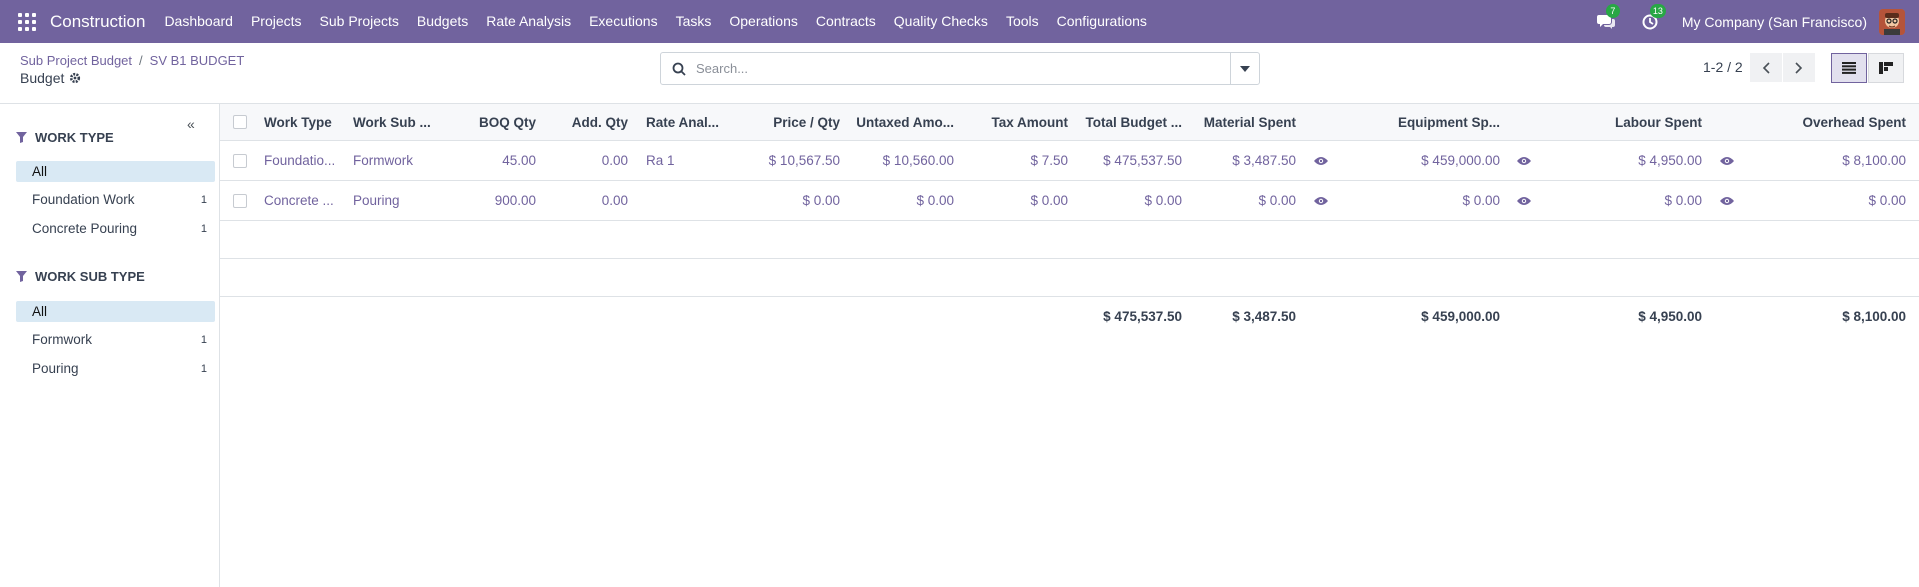 The image size is (1919, 587). I want to click on material-spent-sum: $ 3,487.50, so click(1264, 316).